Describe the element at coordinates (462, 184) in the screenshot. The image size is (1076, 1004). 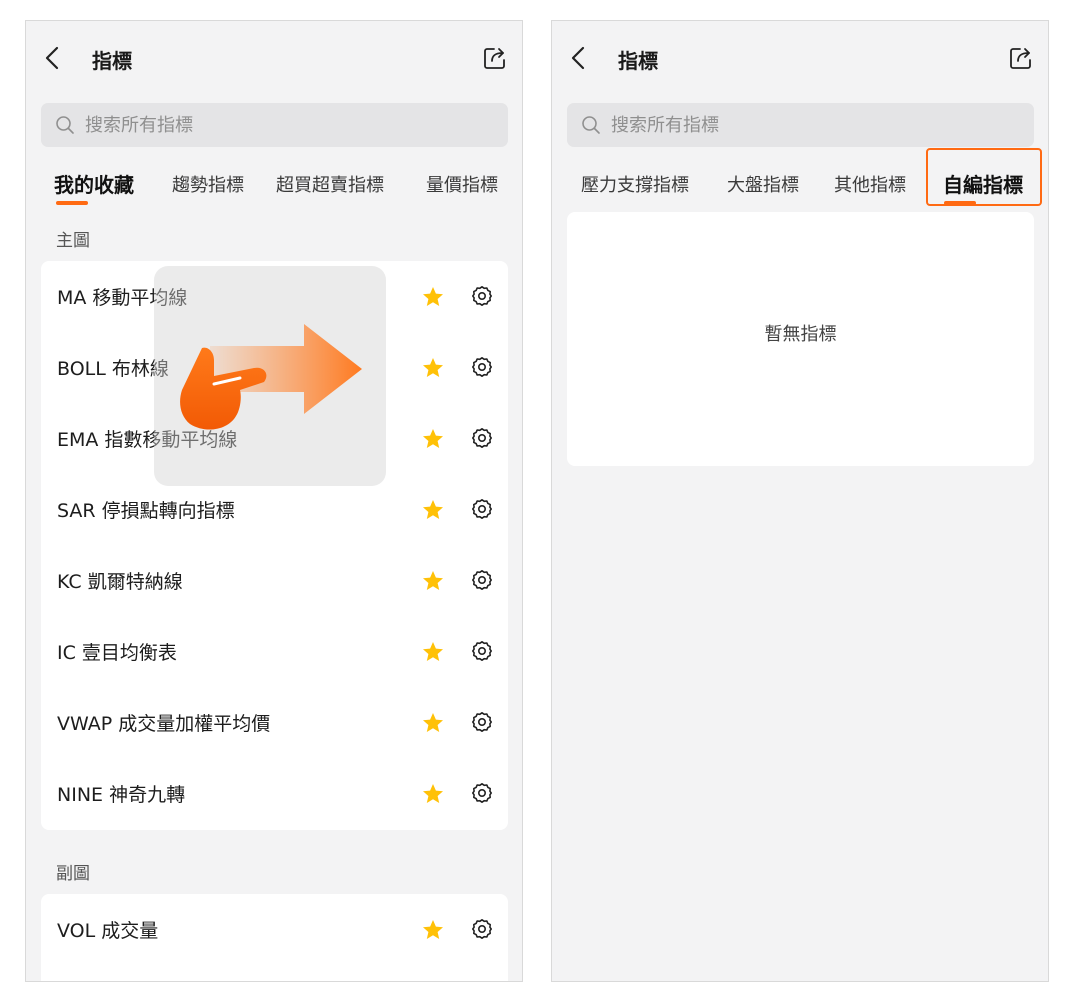
I see `tab-volume-price: 量價指標` at that location.